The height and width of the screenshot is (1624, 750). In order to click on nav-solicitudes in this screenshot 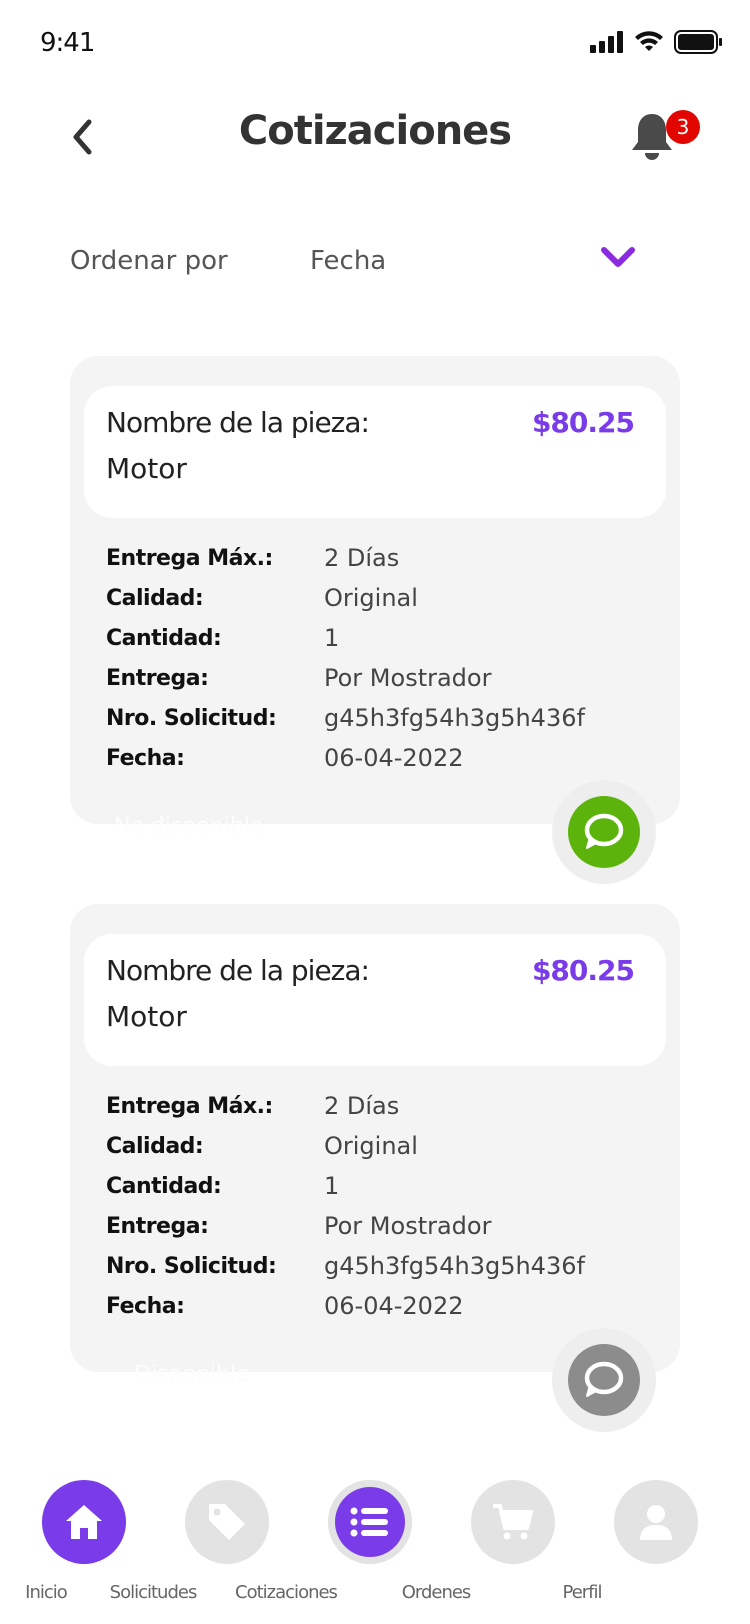, I will do `click(227, 1522)`.